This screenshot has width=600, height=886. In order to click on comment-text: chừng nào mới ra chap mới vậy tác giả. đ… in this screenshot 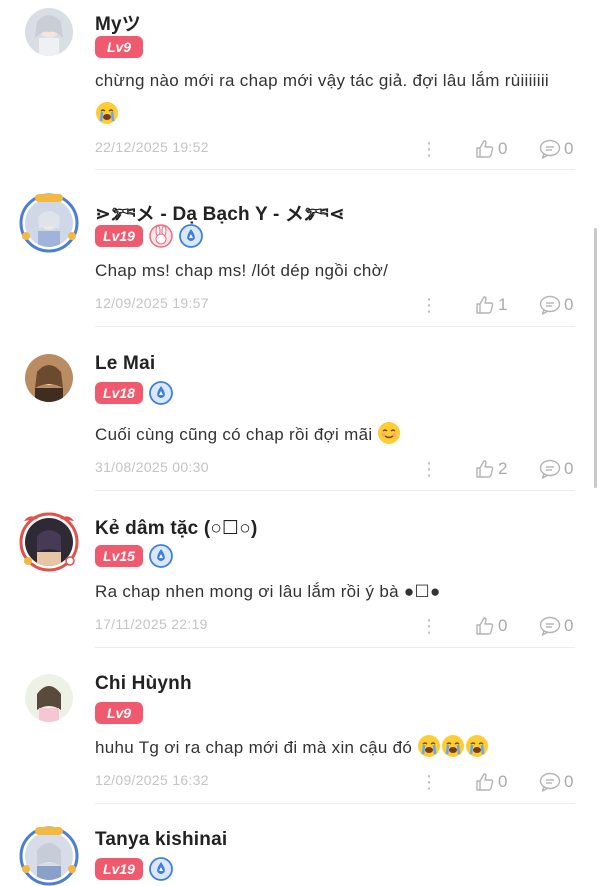, I will do `click(322, 80)`.